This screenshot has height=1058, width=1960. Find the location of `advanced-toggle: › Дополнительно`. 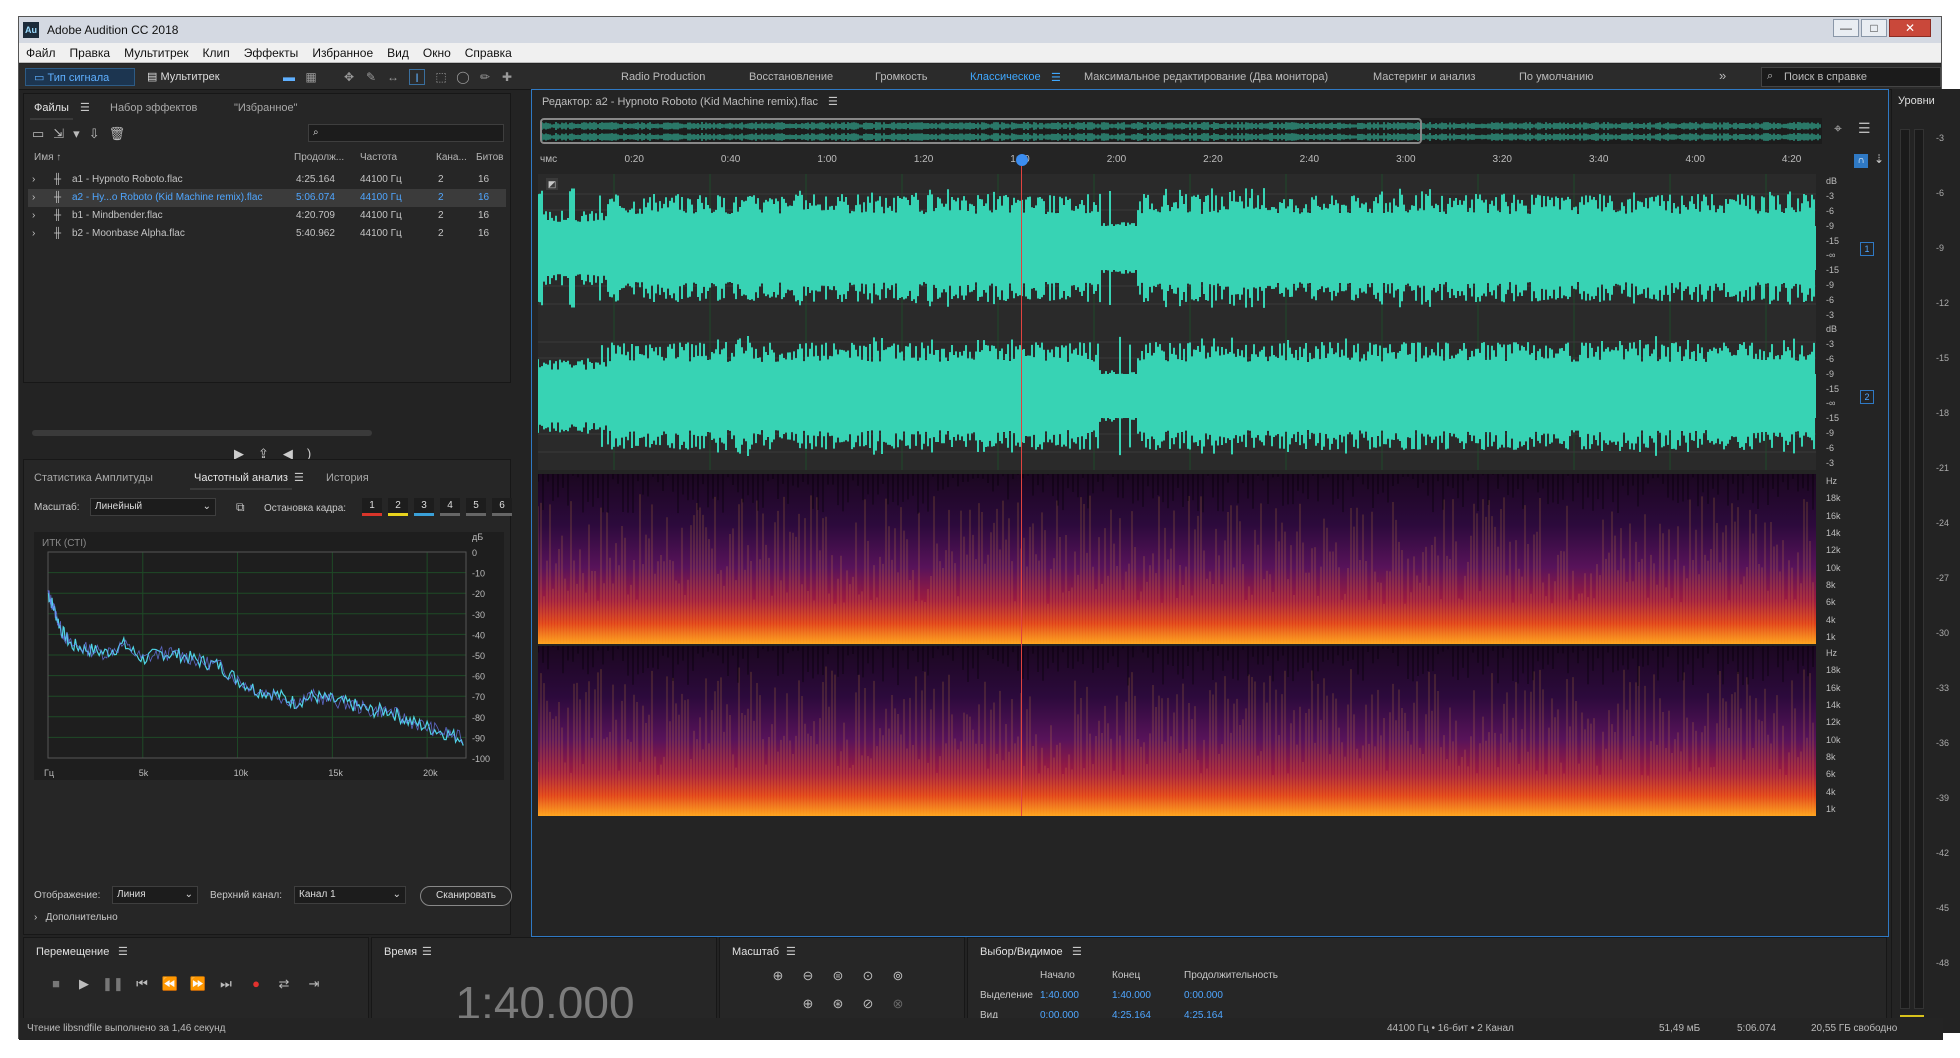

advanced-toggle: › Дополнительно is located at coordinates (76, 917).